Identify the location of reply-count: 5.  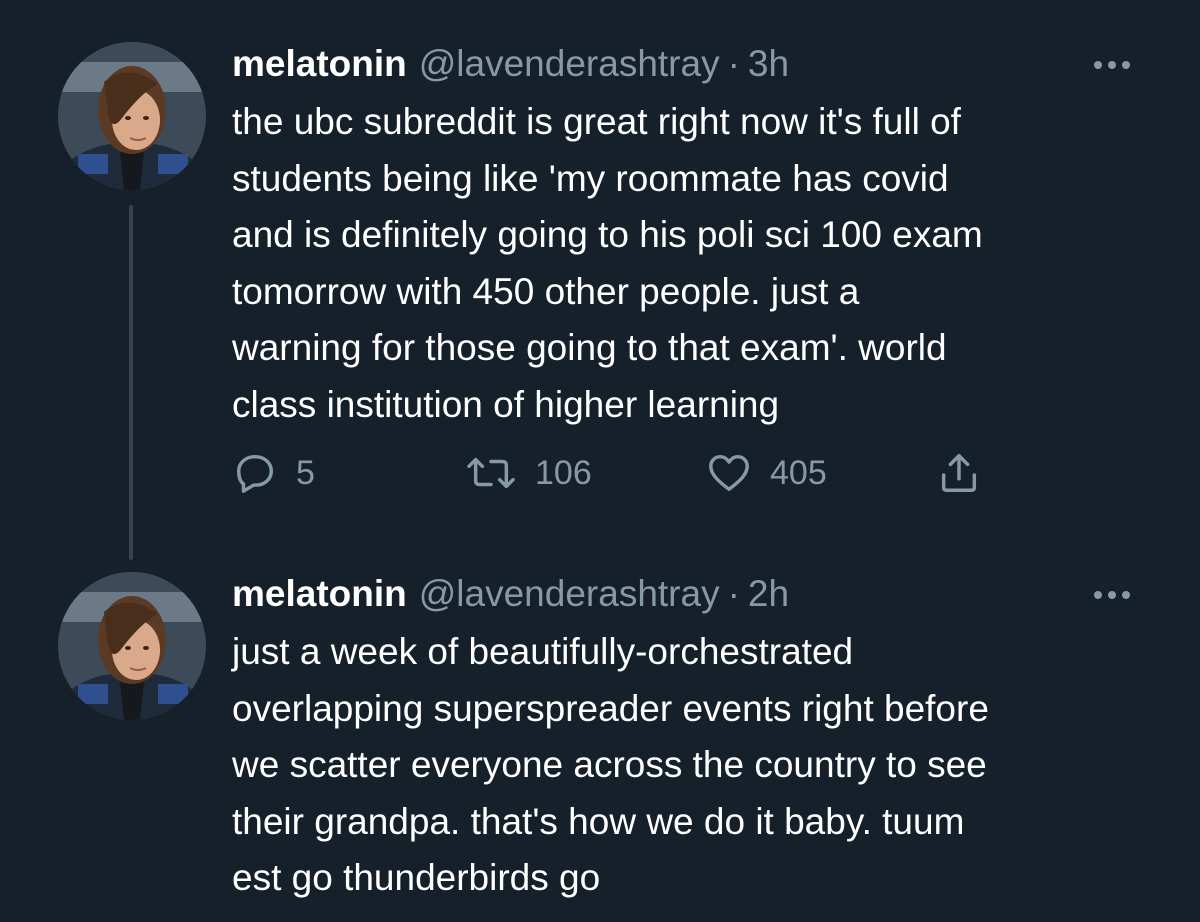
(305, 472).